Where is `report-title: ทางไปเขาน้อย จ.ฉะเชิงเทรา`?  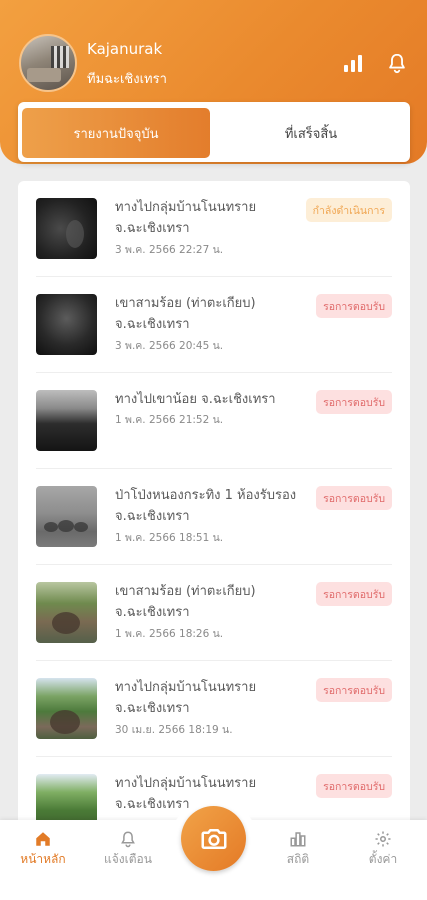 report-title: ทางไปเขาน้อย จ.ฉะเชิงเทรา is located at coordinates (195, 399).